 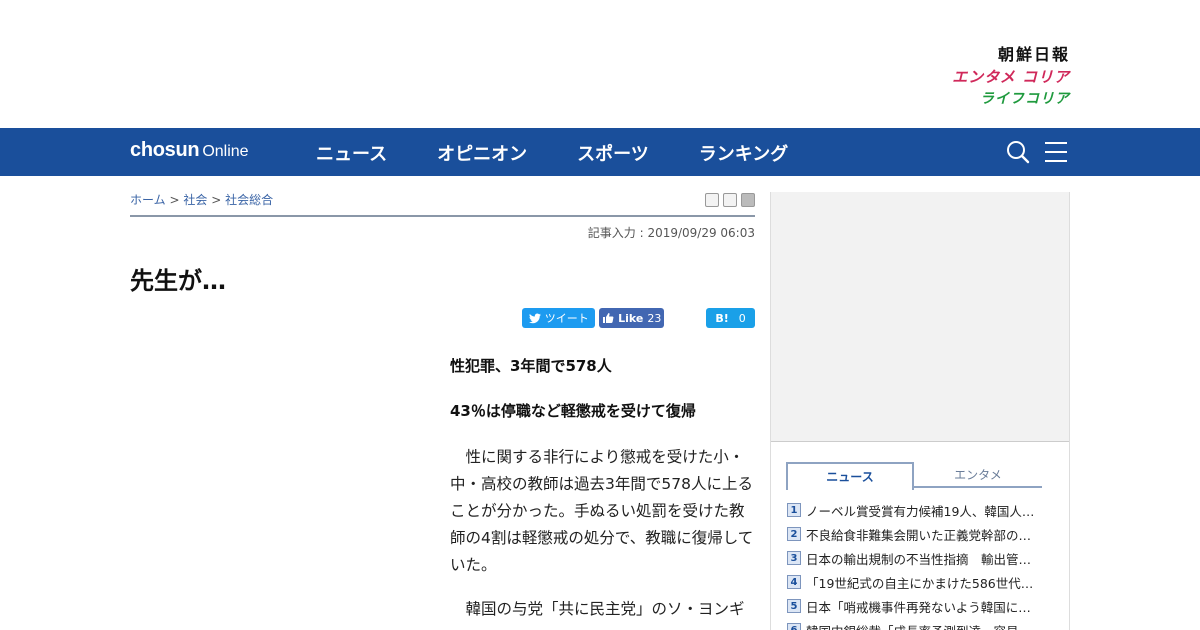 What do you see at coordinates (608, 318) in the screenshot?
I see `thumbs-up-icon` at bounding box center [608, 318].